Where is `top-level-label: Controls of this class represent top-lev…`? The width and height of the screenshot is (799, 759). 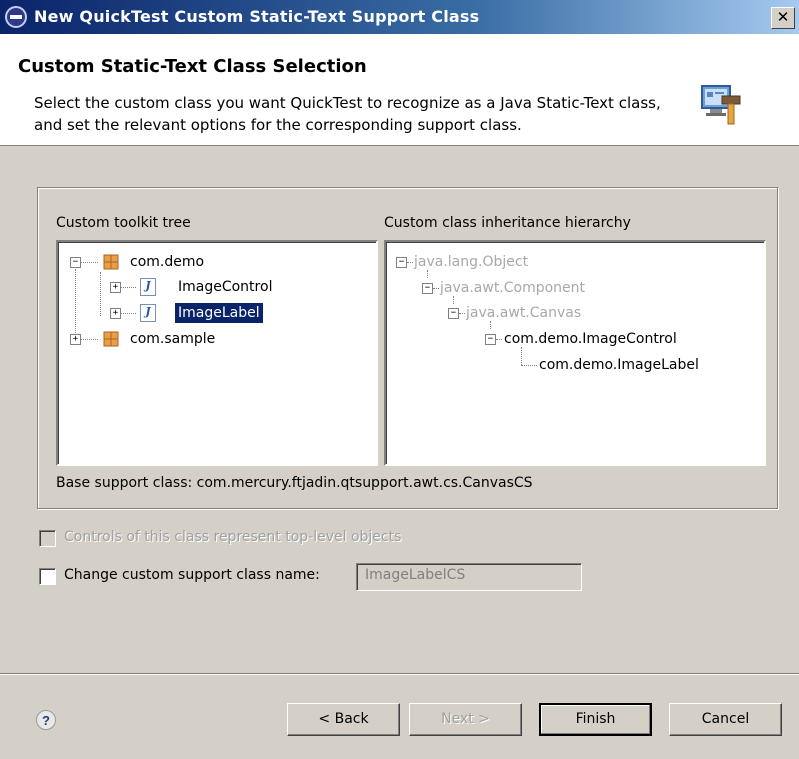
top-level-label: Controls of this class represent top-lev… is located at coordinates (233, 537).